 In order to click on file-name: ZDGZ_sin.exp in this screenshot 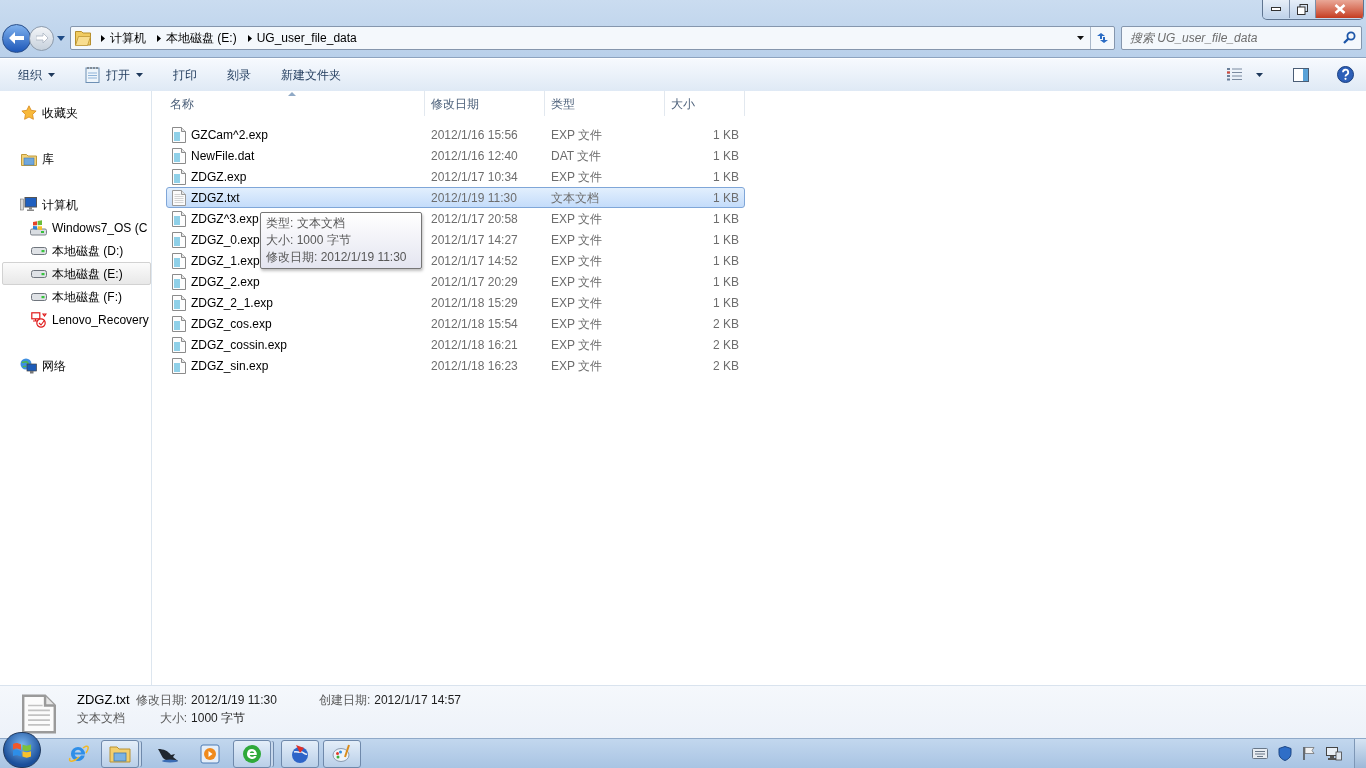, I will do `click(230, 365)`.